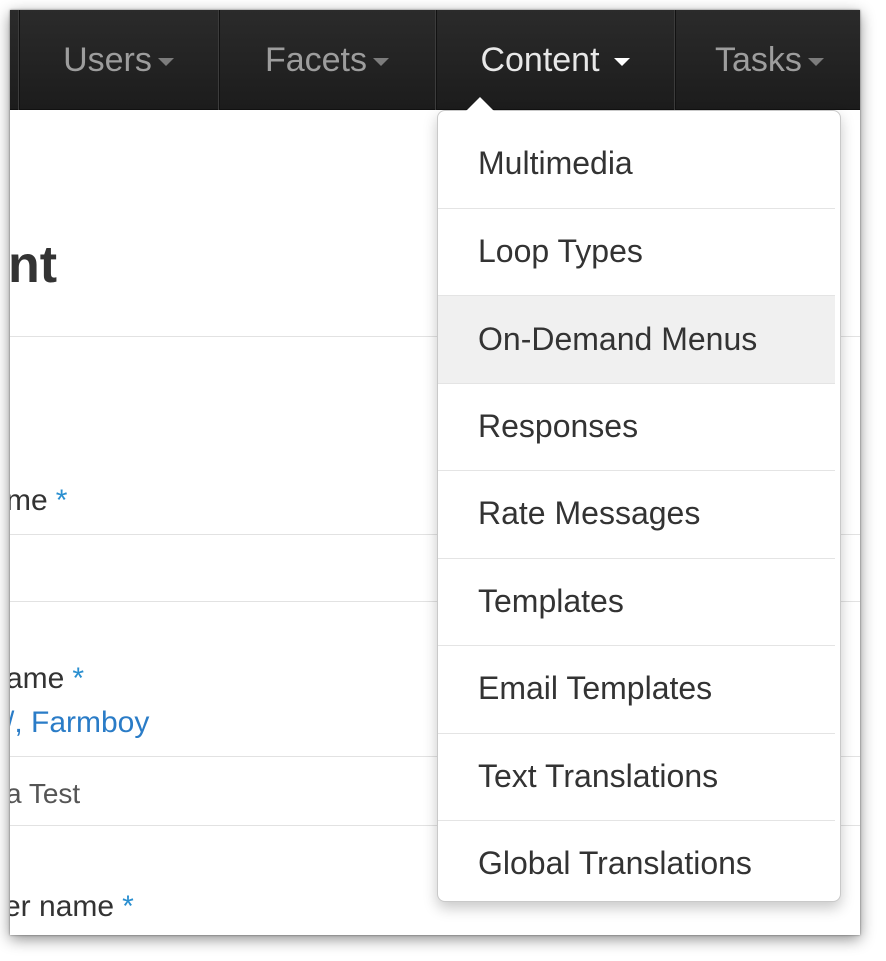  What do you see at coordinates (62, 906) in the screenshot?
I see `field-label-text: er name` at bounding box center [62, 906].